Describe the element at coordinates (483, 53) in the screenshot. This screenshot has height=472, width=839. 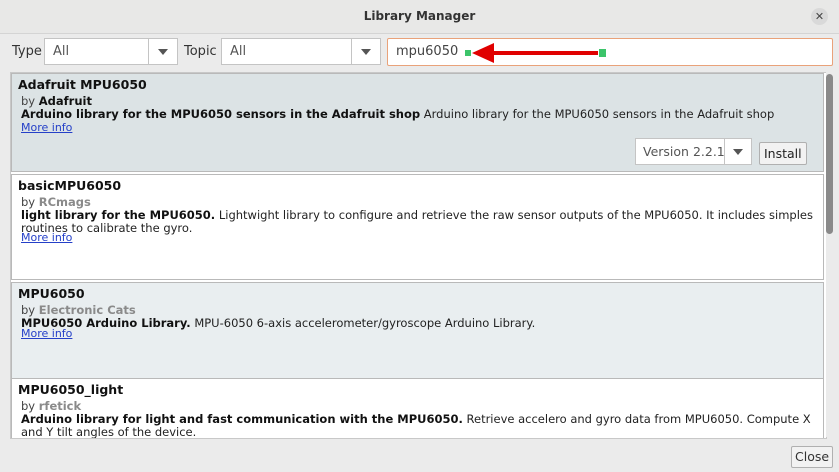
I see `red-arrow-head` at that location.